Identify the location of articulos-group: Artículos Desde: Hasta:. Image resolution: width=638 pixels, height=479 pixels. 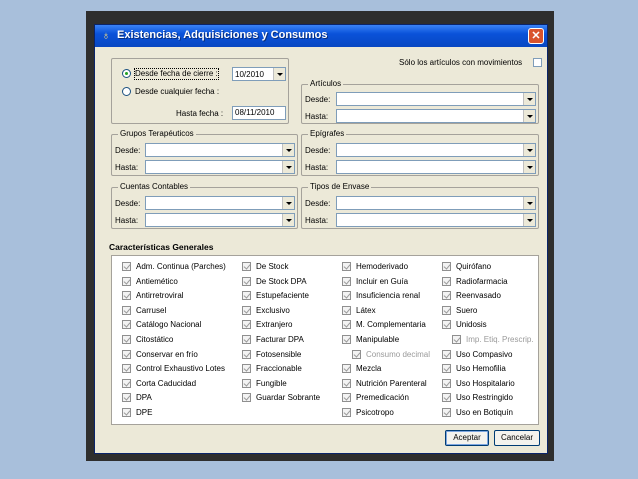
(420, 101).